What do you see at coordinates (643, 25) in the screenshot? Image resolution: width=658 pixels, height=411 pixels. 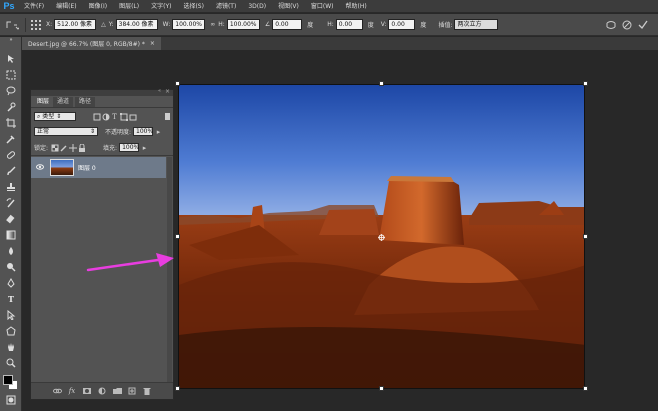 I see `commit-transform-icon` at bounding box center [643, 25].